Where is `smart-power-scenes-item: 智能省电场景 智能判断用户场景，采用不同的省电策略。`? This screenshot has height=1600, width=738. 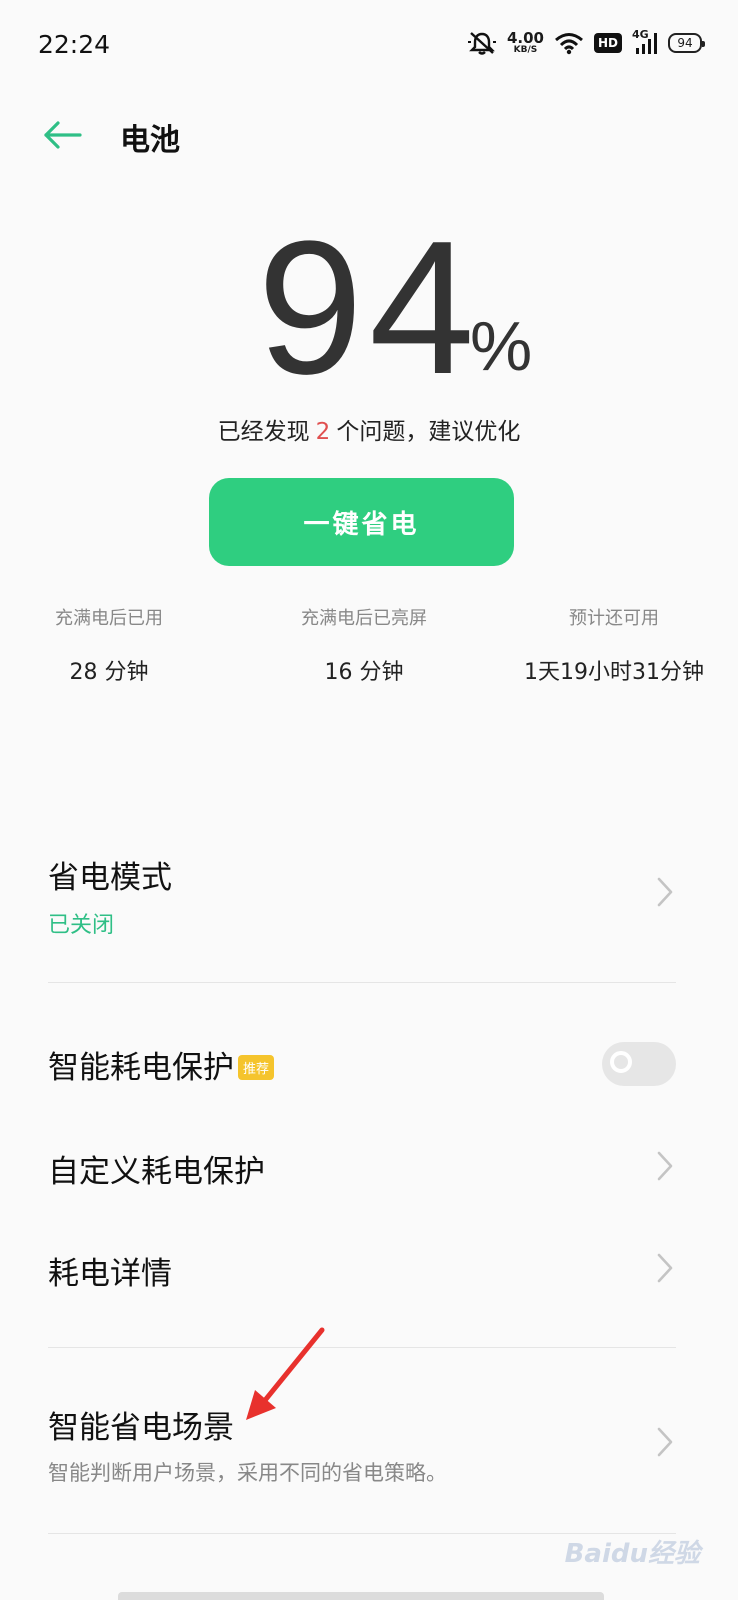 smart-power-scenes-item: 智能省电场景 智能判断用户场景，采用不同的省电策略。 is located at coordinates (362, 1447).